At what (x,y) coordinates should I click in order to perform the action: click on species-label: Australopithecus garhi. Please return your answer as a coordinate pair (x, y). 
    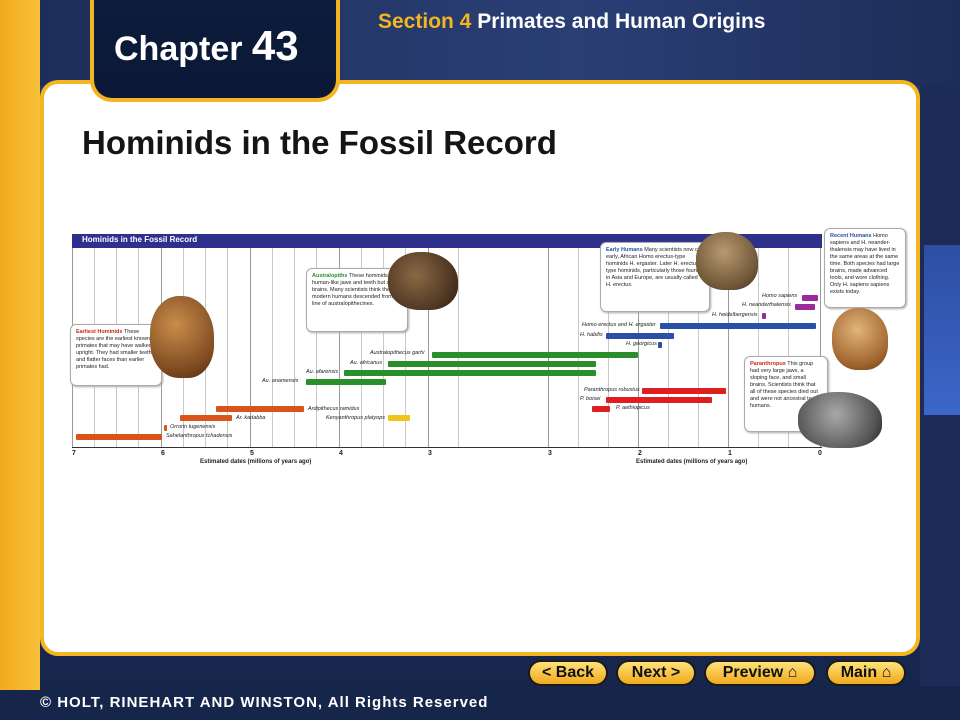
    Looking at the image, I should click on (397, 353).